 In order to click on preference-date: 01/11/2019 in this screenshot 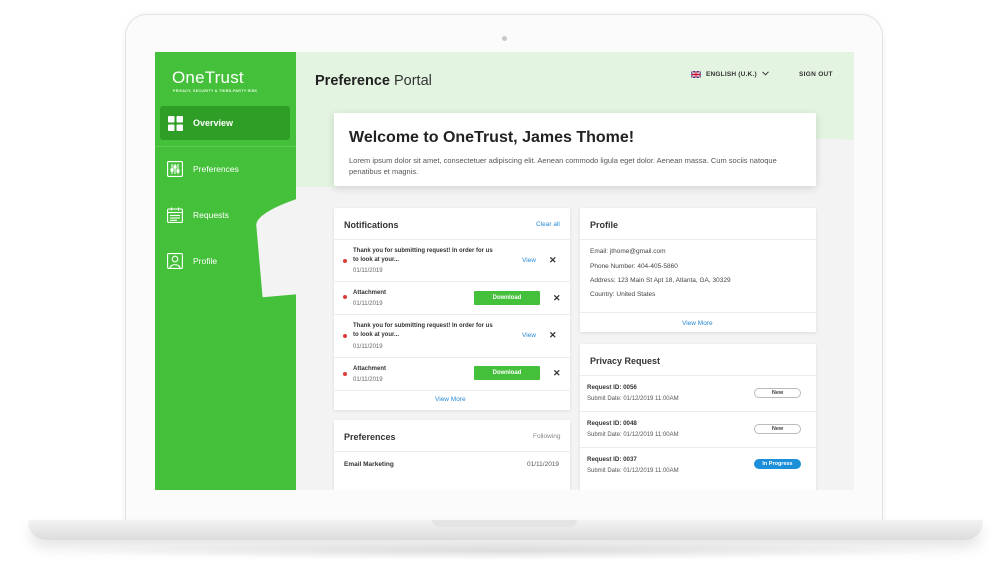, I will do `click(543, 464)`.